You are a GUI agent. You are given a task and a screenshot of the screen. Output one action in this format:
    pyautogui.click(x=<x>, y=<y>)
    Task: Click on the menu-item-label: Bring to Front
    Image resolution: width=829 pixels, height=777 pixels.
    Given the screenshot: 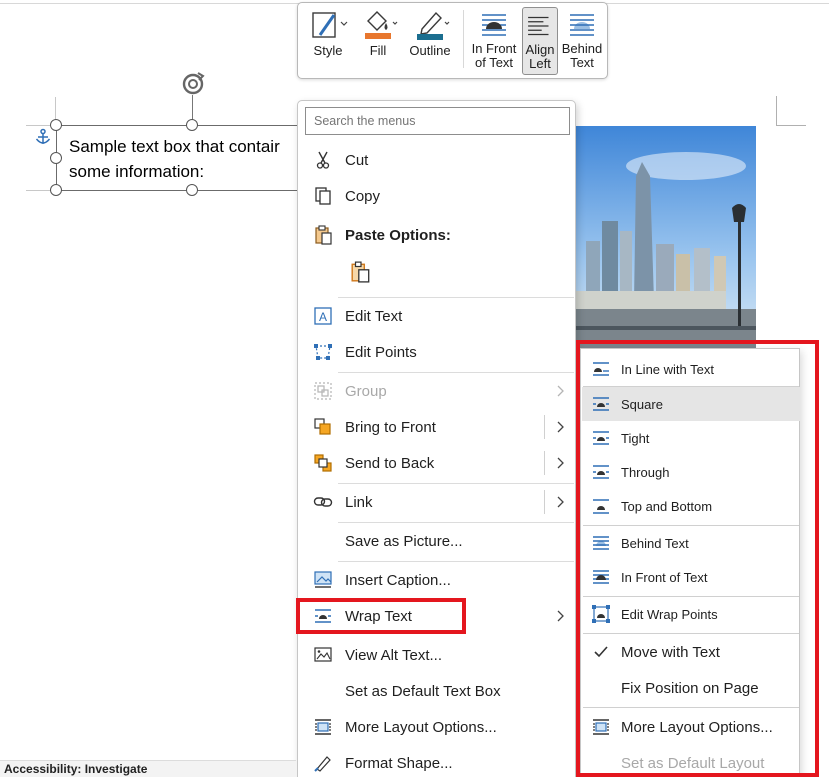 What is the action you would take?
    pyautogui.click(x=390, y=427)
    